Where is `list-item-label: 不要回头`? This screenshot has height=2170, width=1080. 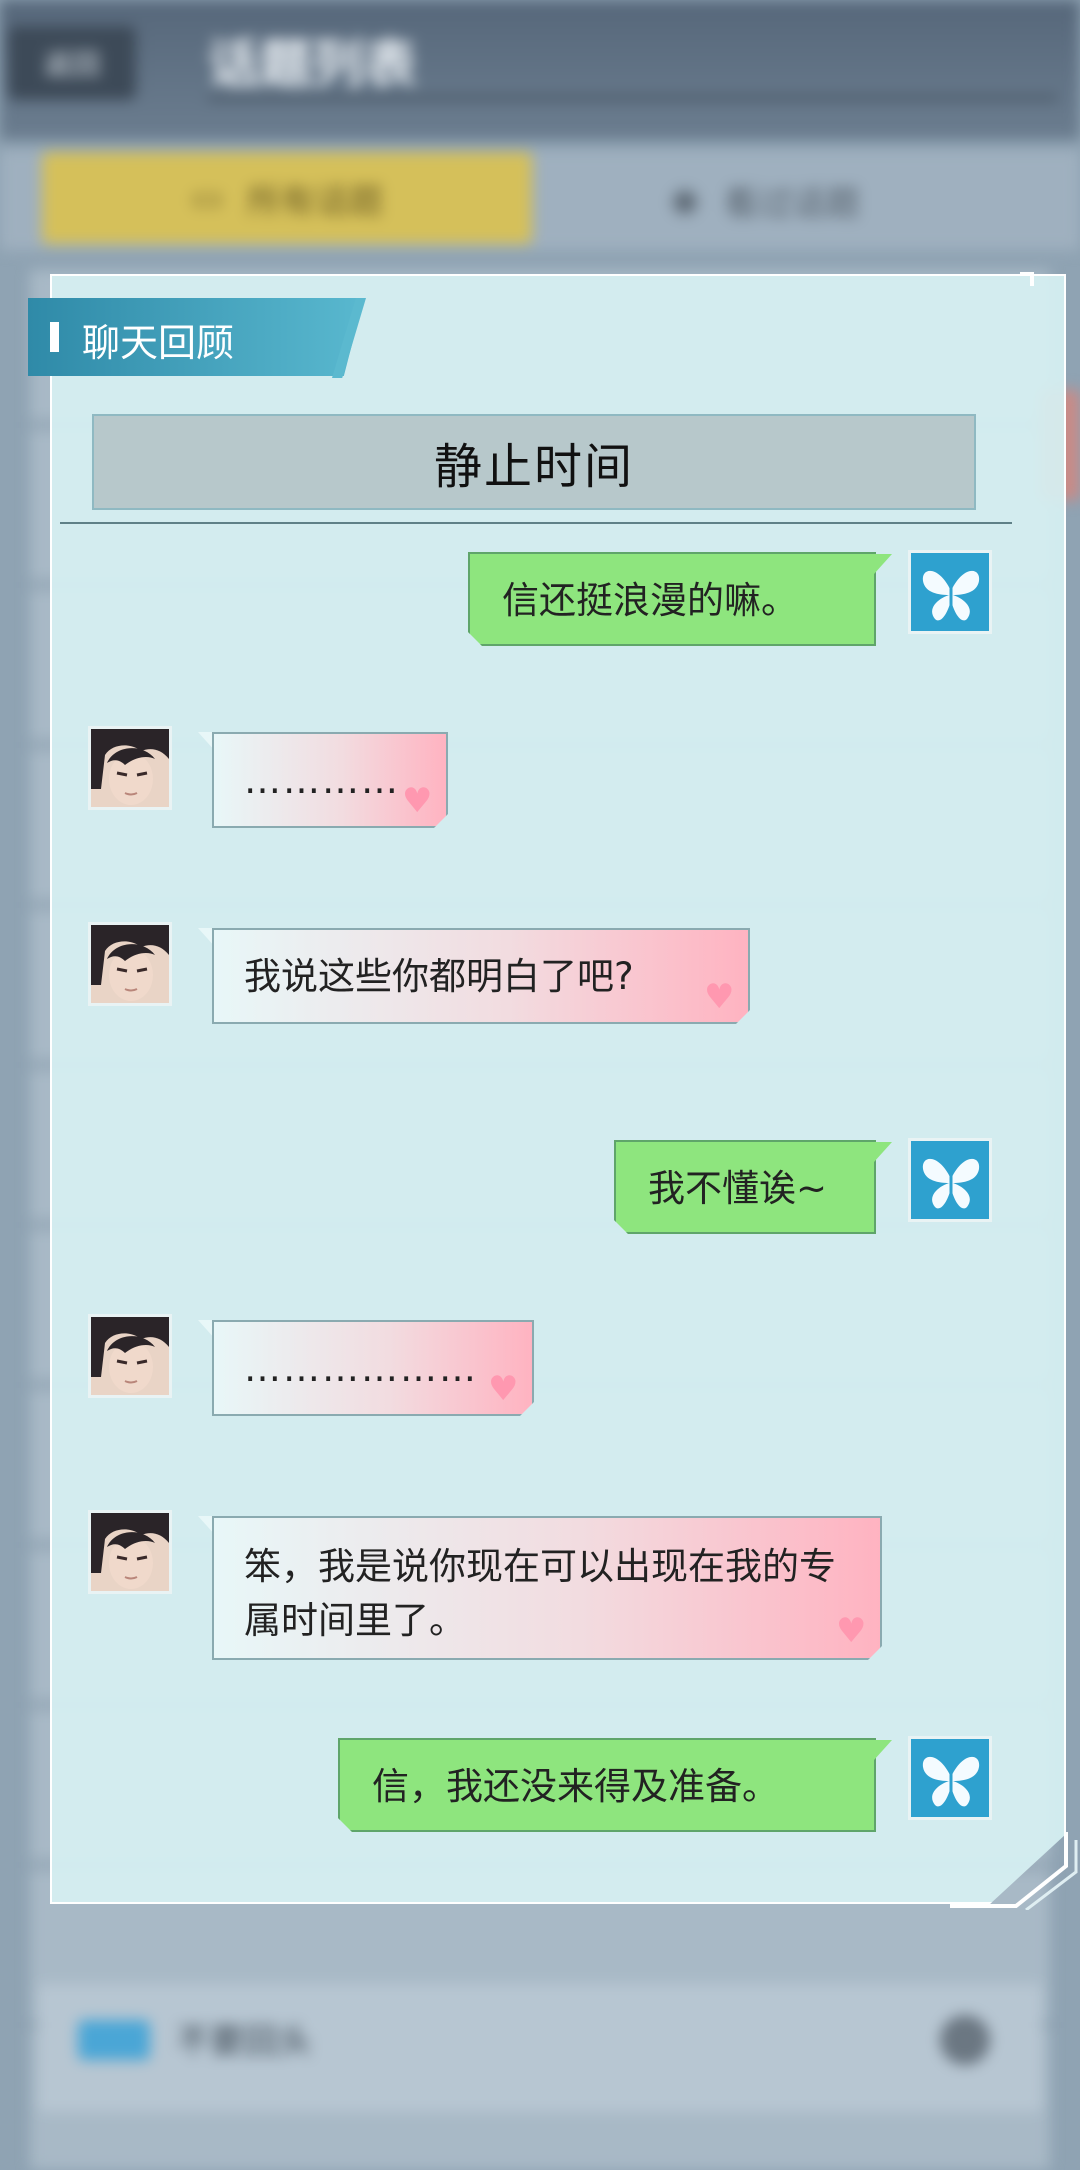
list-item-label: 不要回头 is located at coordinates (244, 2042).